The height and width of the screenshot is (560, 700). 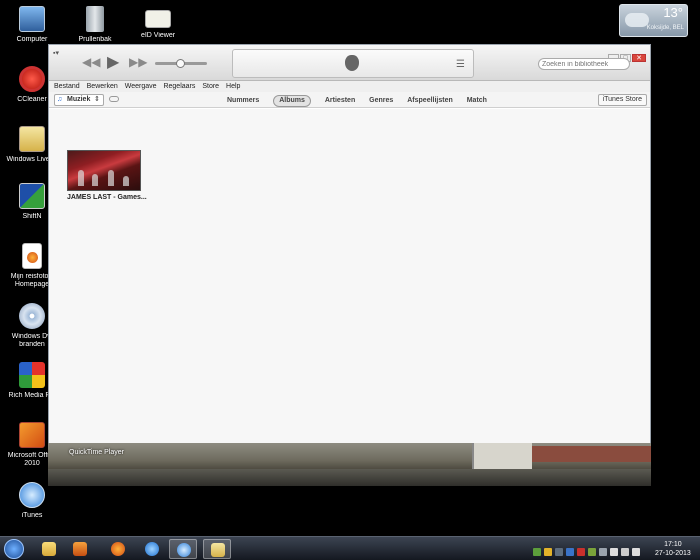 What do you see at coordinates (349, 464) in the screenshot?
I see `quicktime-window: QuickTime Player` at bounding box center [349, 464].